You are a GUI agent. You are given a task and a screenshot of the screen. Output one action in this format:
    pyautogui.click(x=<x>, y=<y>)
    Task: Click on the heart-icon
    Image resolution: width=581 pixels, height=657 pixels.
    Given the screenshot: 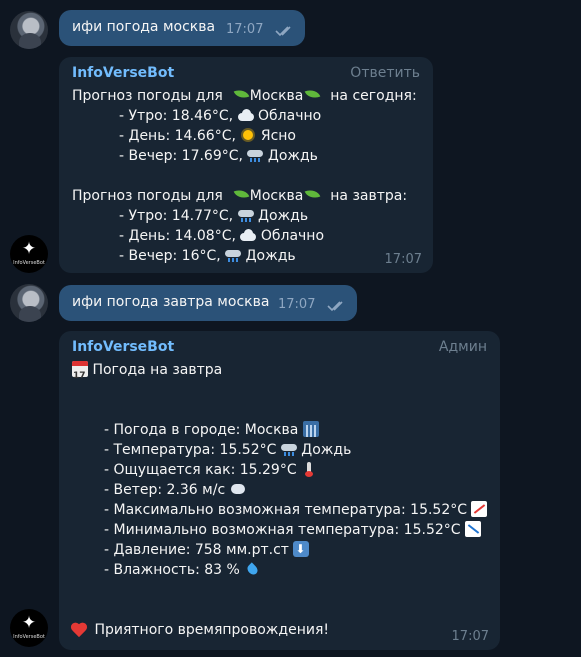 What is the action you would take?
    pyautogui.click(x=81, y=629)
    